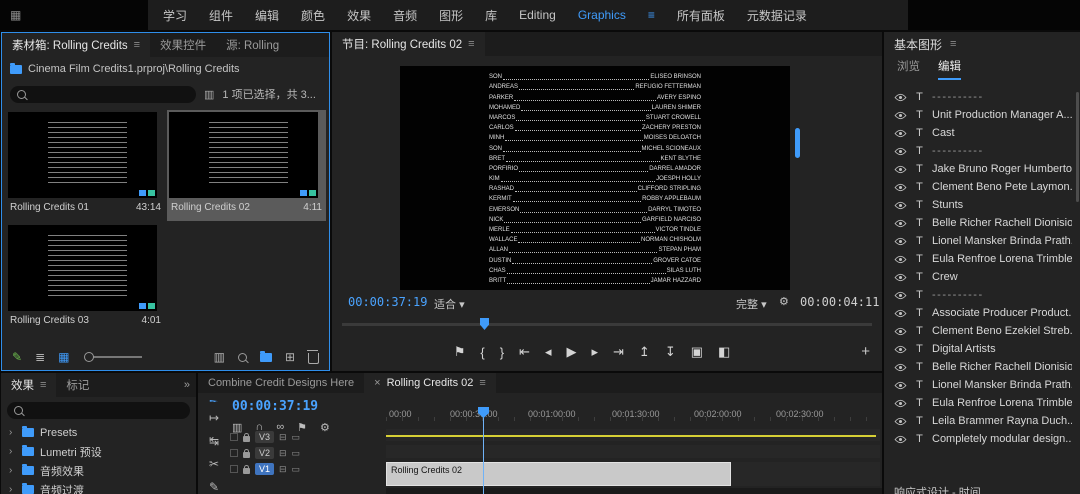 The height and width of the screenshot is (494, 1080). Describe the element at coordinates (63, 357) in the screenshot. I see `icon-view-button: ▦` at that location.